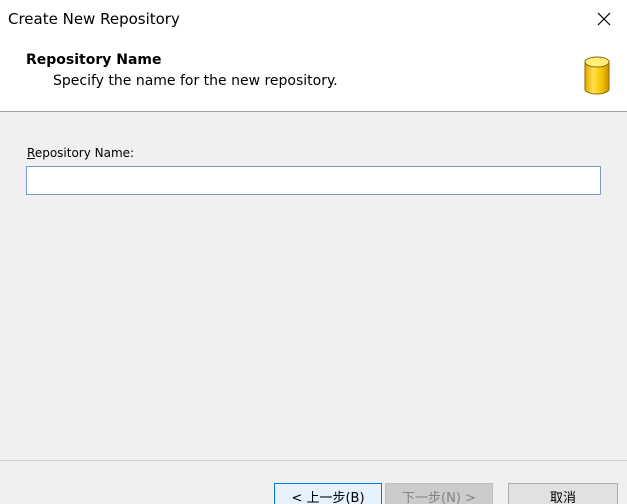  I want to click on page-subtitle: Specify the name for the new repository., so click(195, 81).